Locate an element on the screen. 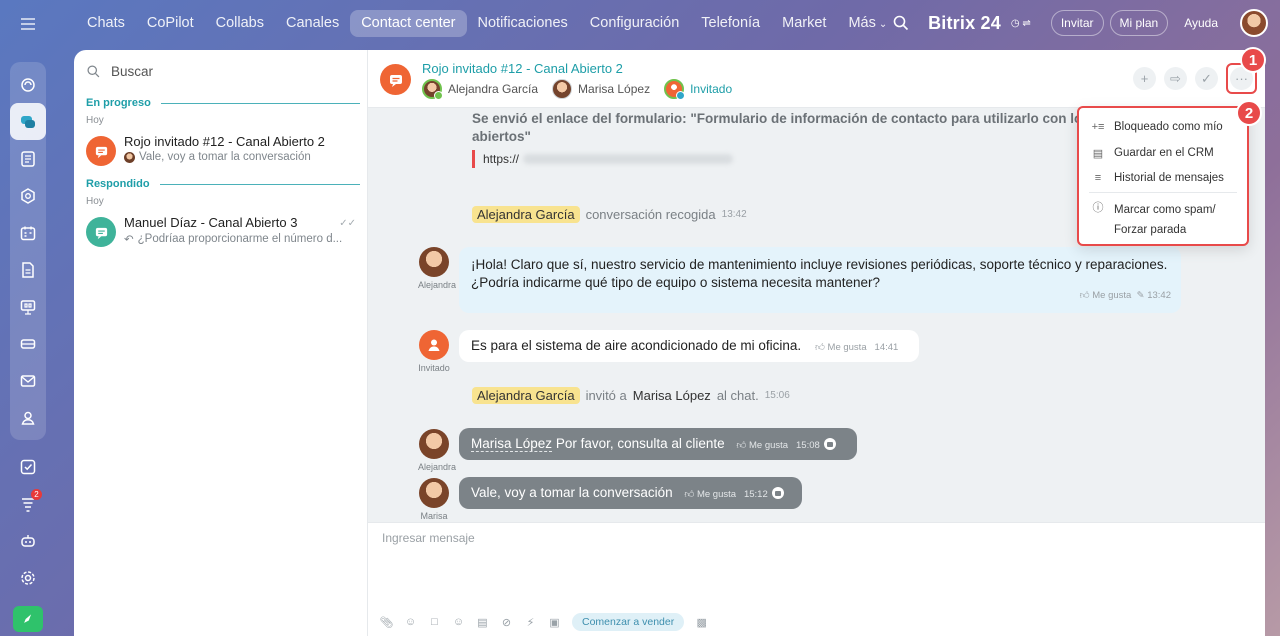 The height and width of the screenshot is (636, 1280). member-name: Marisa López is located at coordinates (614, 89).